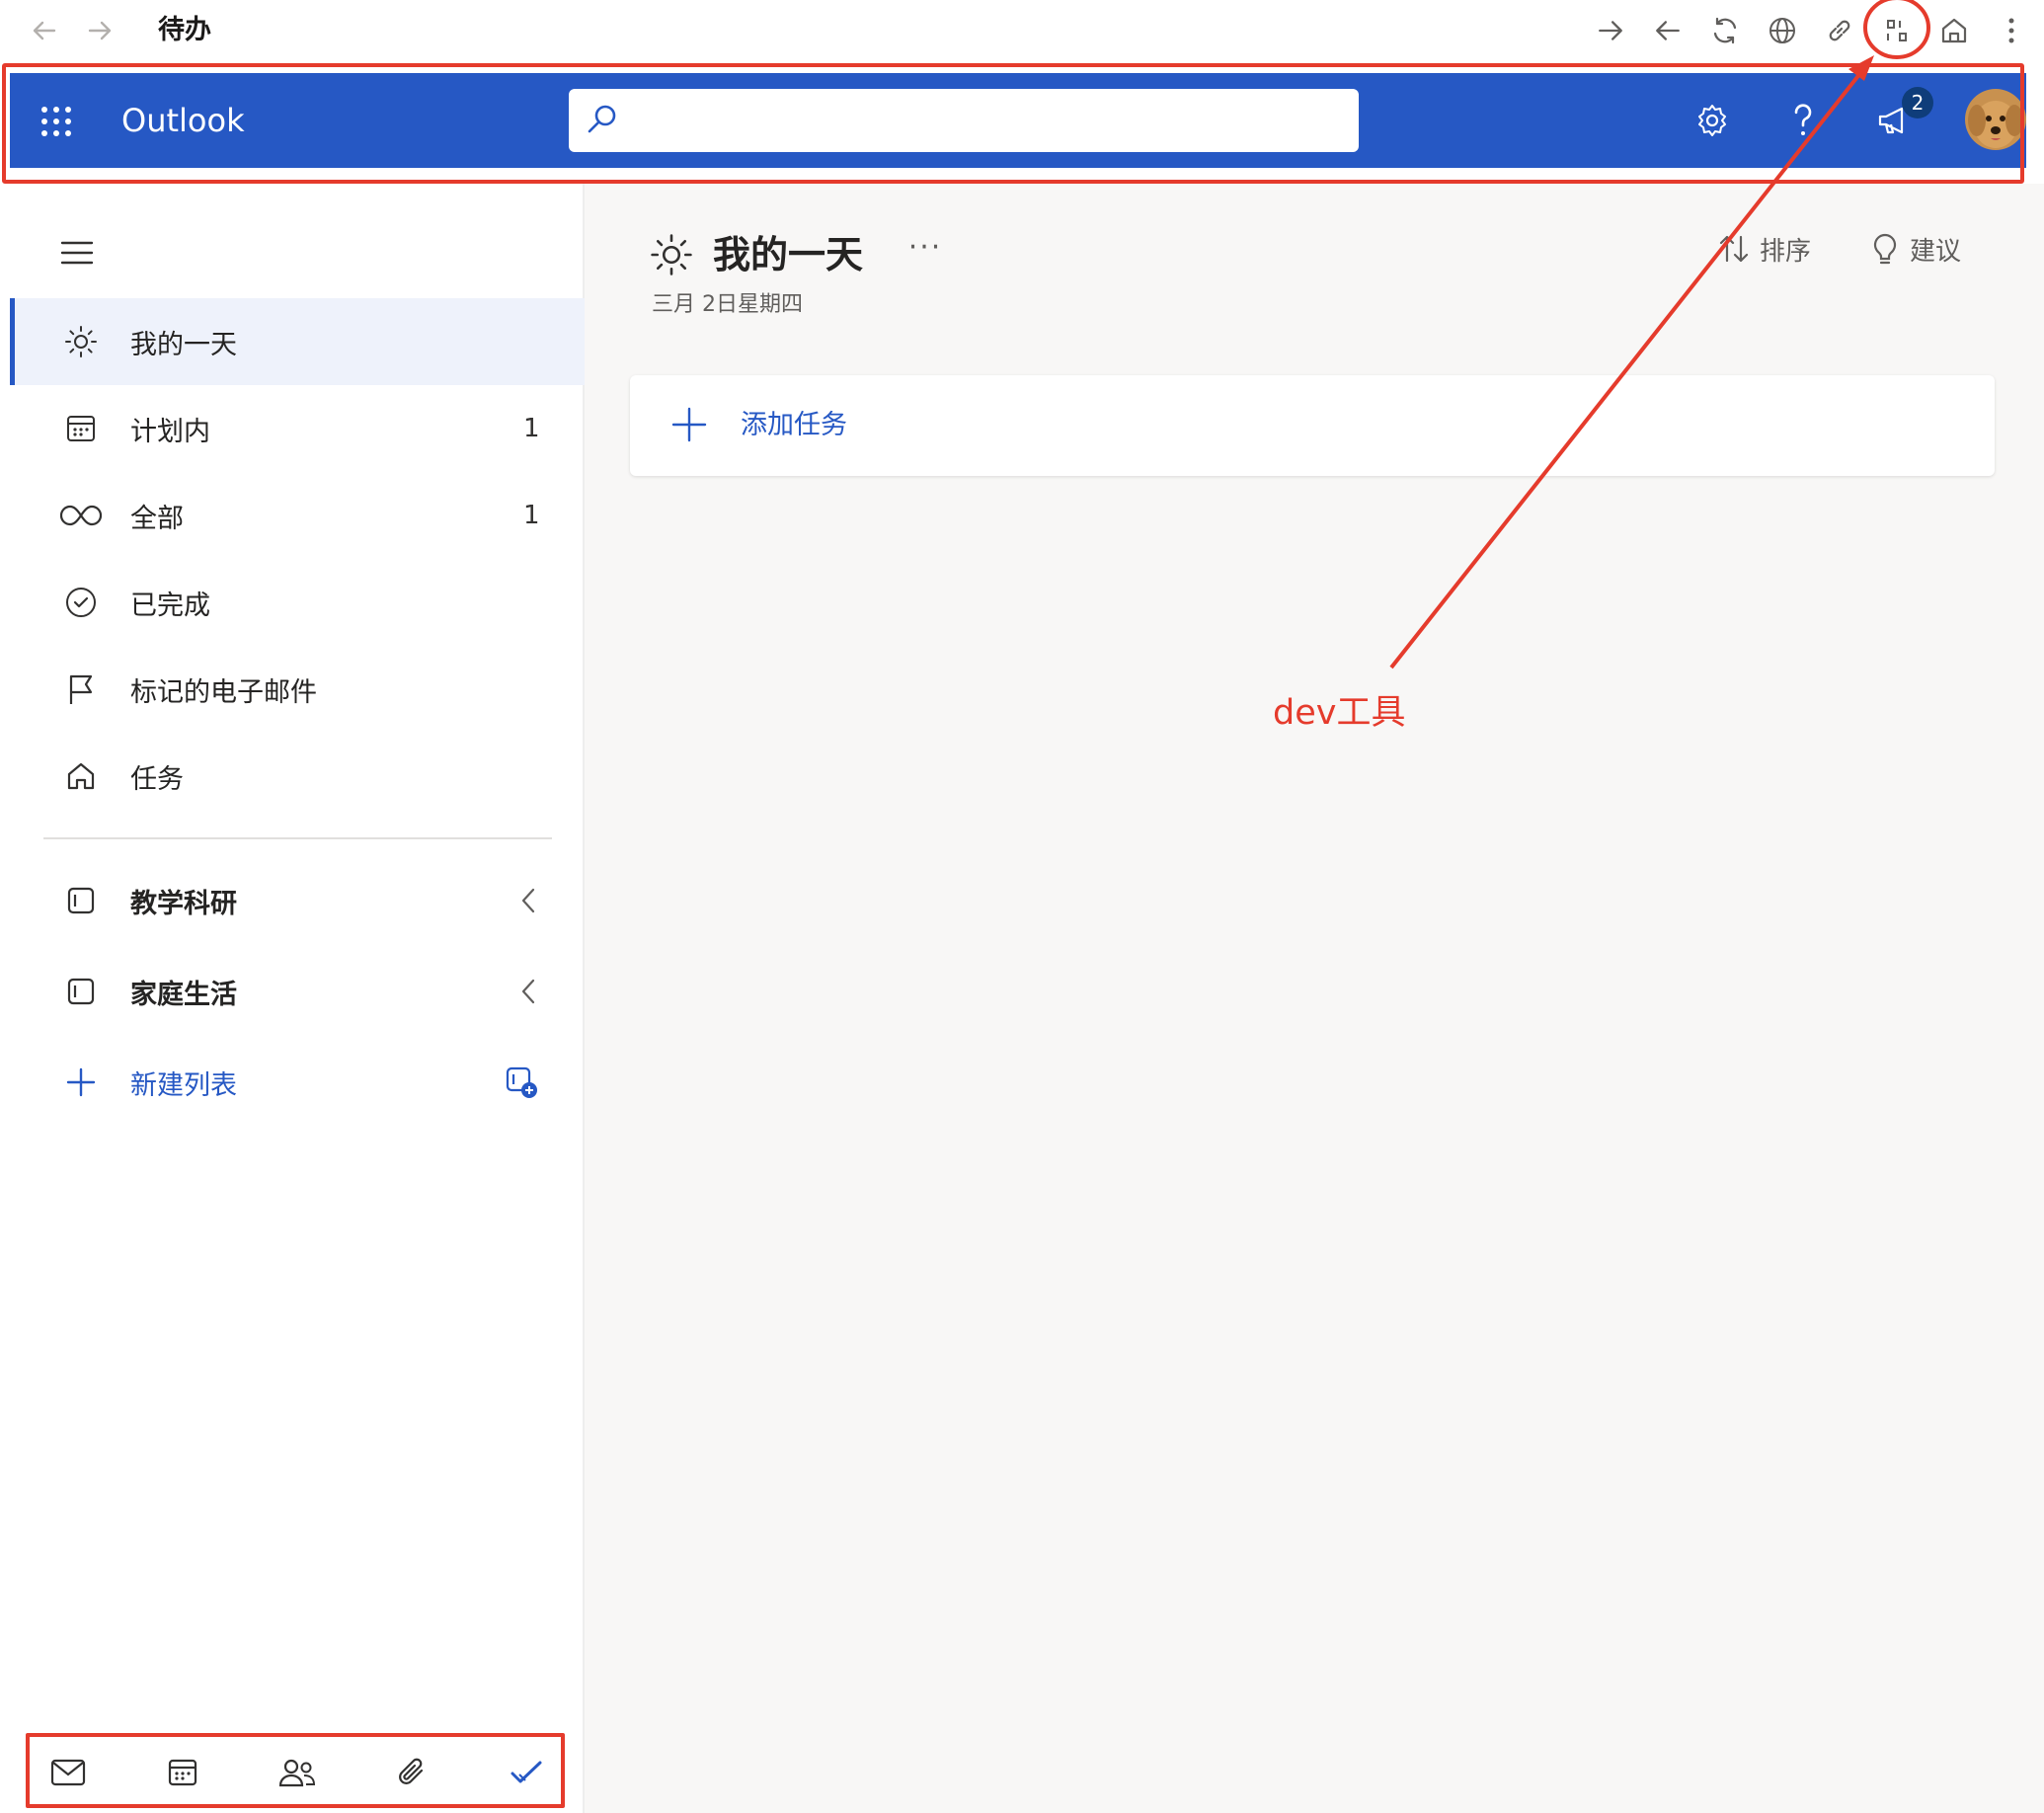 The image size is (2044, 1813). What do you see at coordinates (184, 344) in the screenshot?
I see `sidebar-item-label: 我的一天` at bounding box center [184, 344].